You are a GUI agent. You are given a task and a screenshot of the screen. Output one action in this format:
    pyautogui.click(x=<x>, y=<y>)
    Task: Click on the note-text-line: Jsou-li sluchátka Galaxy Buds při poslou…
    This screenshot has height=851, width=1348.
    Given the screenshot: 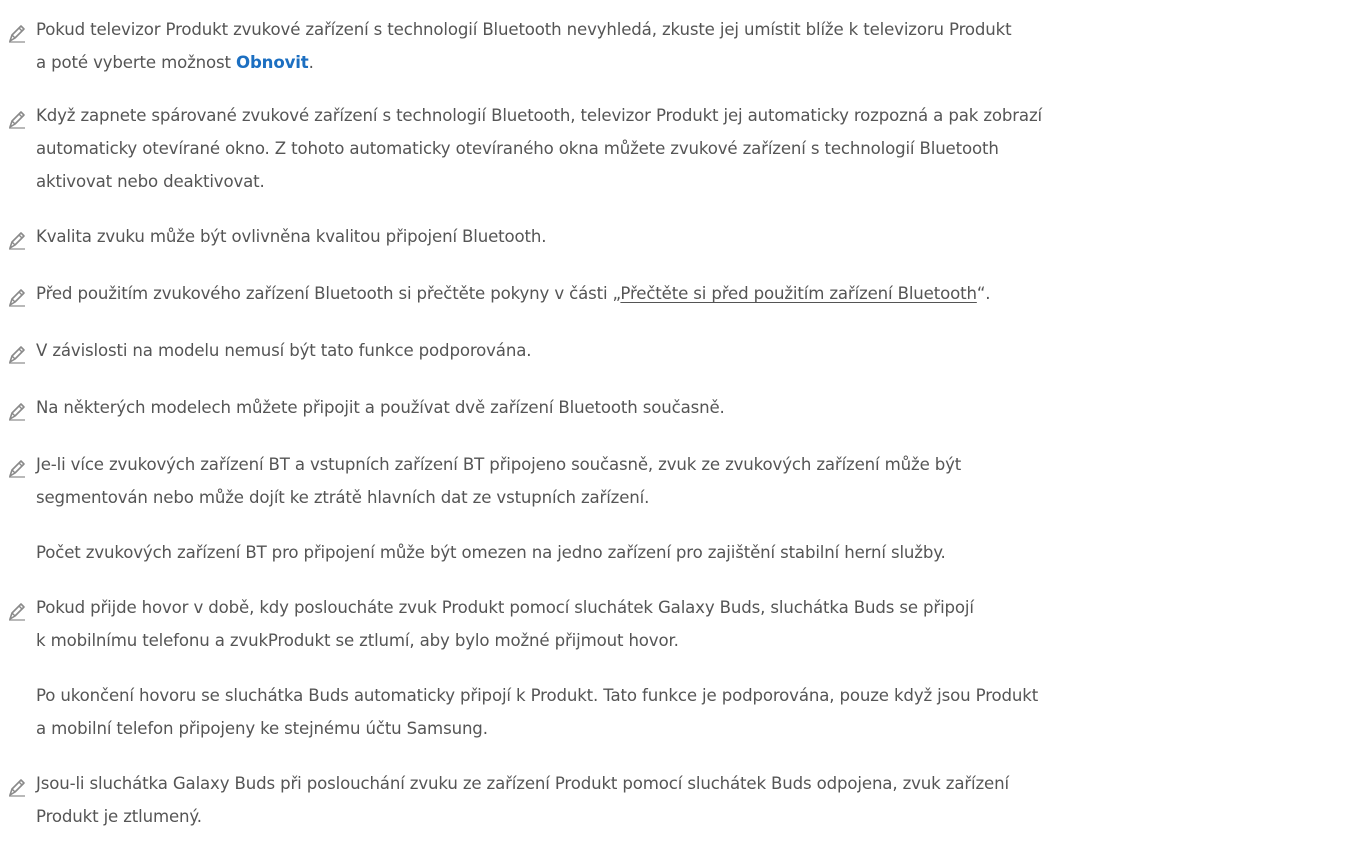 What is the action you would take?
    pyautogui.click(x=522, y=783)
    